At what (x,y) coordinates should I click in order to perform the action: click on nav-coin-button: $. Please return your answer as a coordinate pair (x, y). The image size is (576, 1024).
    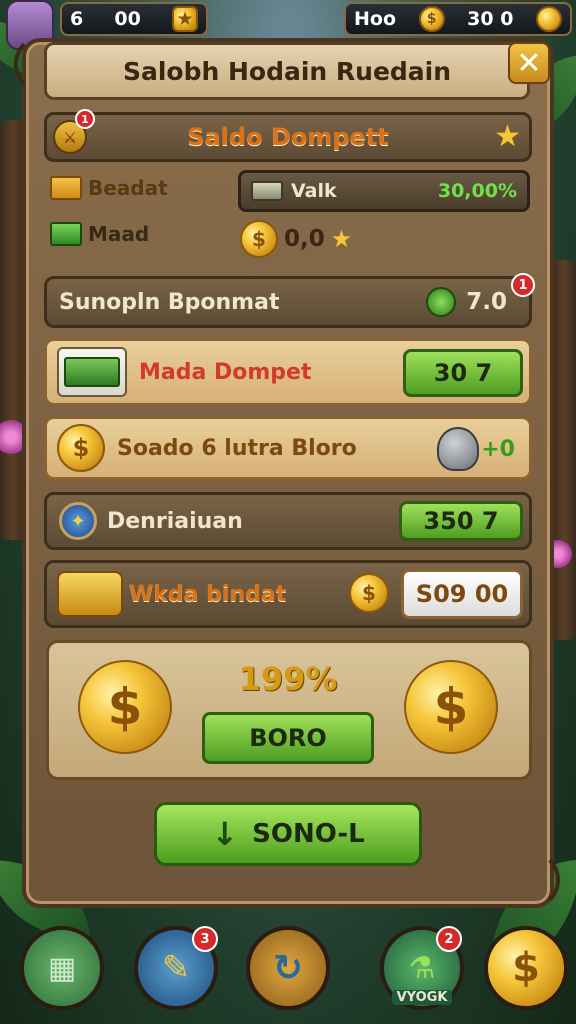
    Looking at the image, I should click on (526, 968).